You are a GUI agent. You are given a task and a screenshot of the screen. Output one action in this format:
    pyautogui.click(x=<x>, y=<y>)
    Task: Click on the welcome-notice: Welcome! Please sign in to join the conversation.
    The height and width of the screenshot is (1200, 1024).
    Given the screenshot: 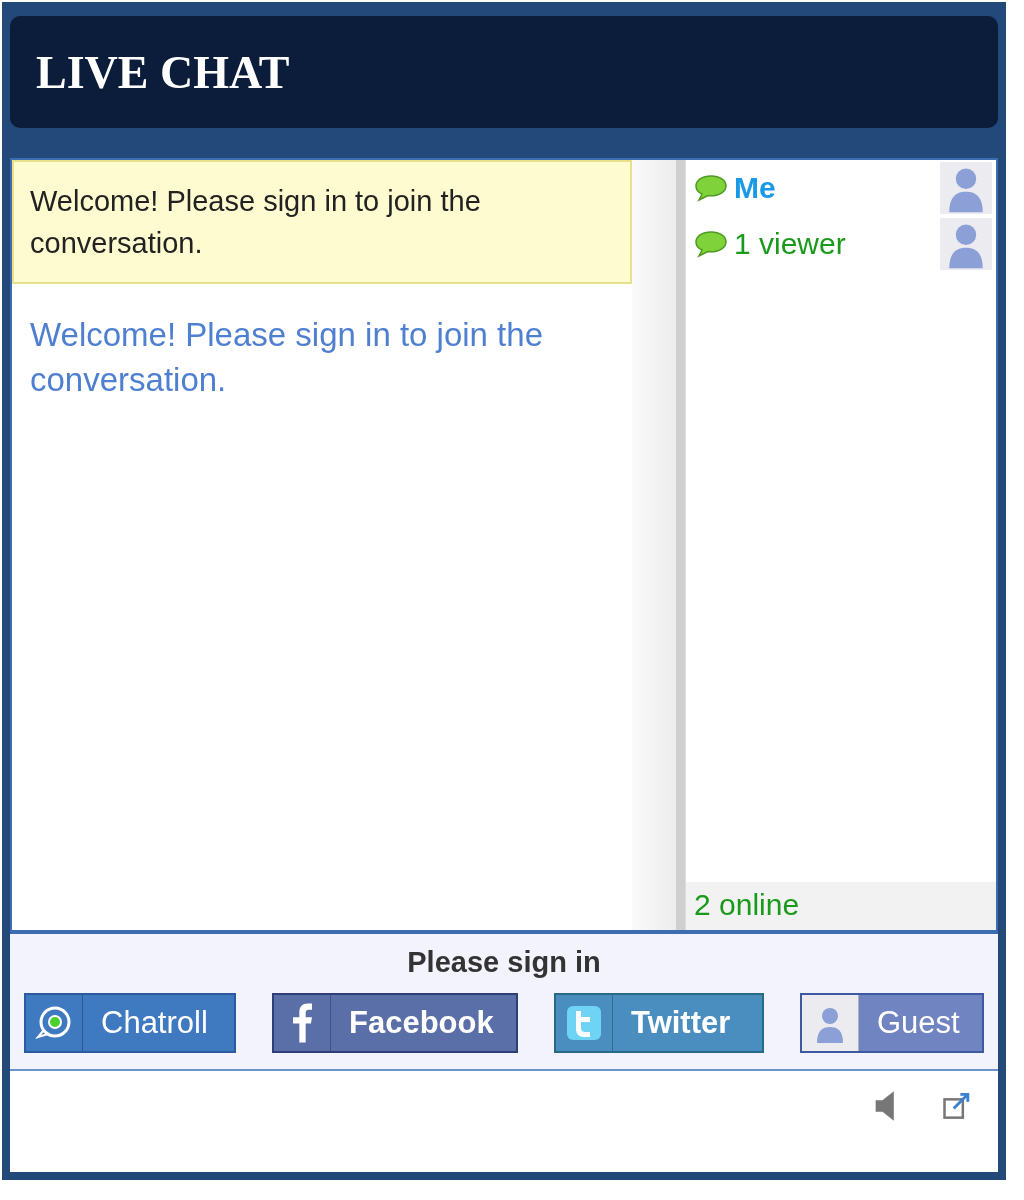 What is the action you would take?
    pyautogui.click(x=322, y=222)
    